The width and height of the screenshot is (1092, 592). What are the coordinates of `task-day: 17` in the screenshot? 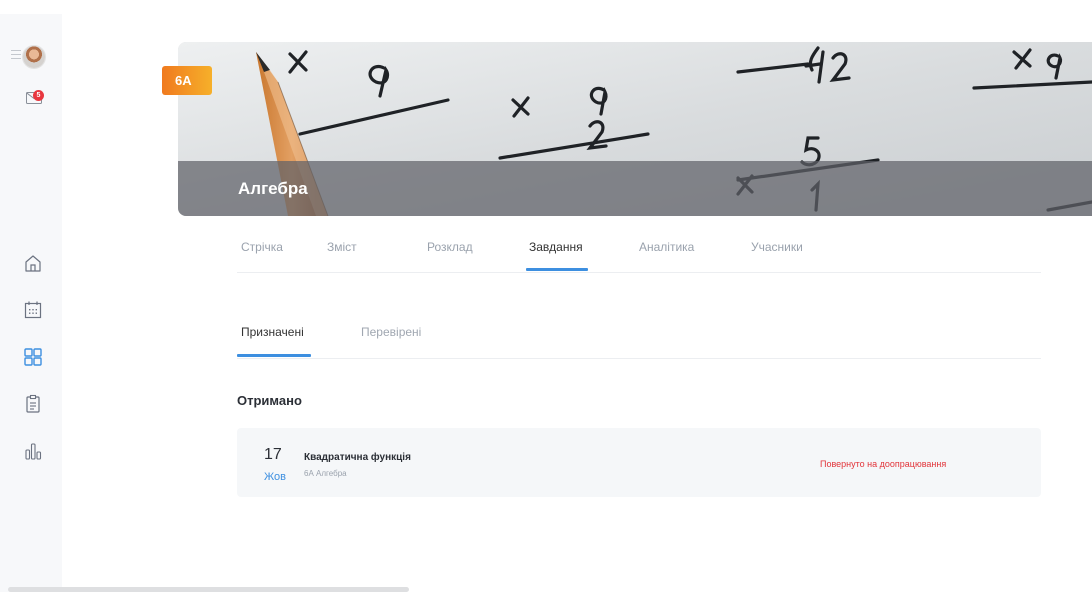 It's located at (273, 454).